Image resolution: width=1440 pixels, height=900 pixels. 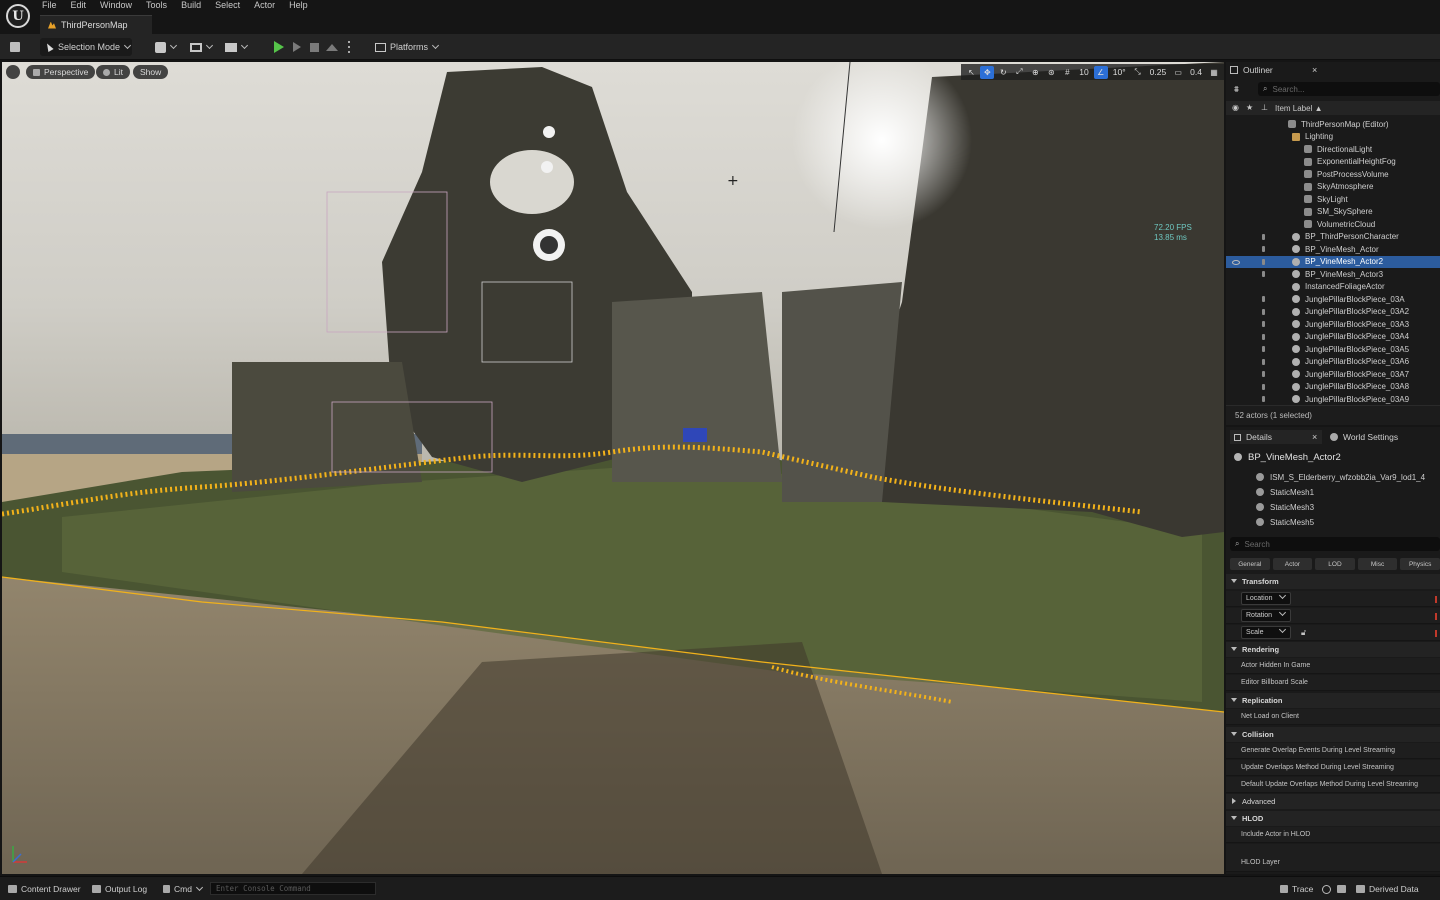 What do you see at coordinates (183, 889) in the screenshot?
I see `cmd-dropdown: Cmd` at bounding box center [183, 889].